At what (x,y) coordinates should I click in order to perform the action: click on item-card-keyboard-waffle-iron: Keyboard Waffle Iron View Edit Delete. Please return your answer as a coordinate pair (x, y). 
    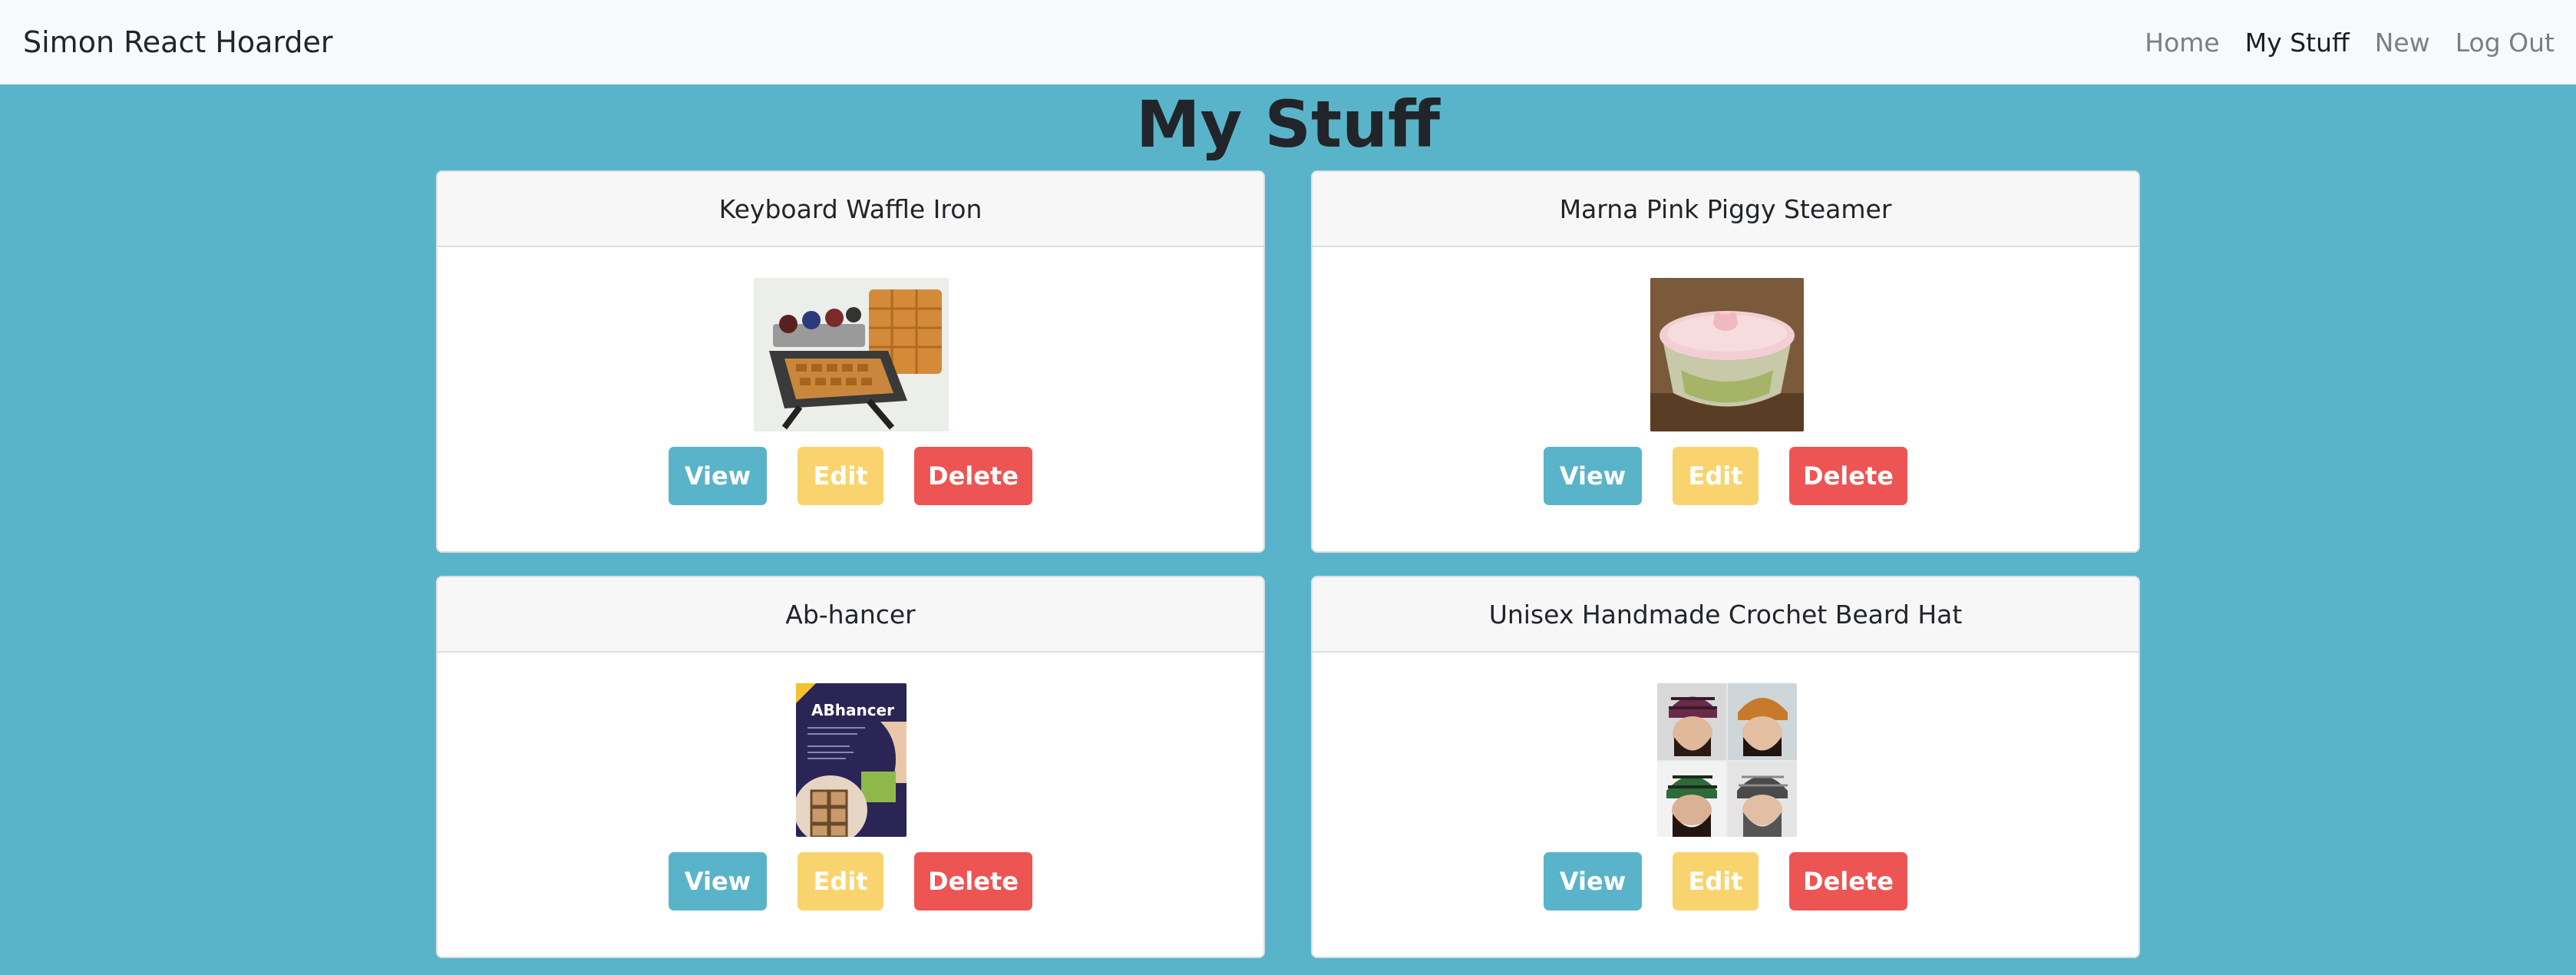
    Looking at the image, I should click on (850, 361).